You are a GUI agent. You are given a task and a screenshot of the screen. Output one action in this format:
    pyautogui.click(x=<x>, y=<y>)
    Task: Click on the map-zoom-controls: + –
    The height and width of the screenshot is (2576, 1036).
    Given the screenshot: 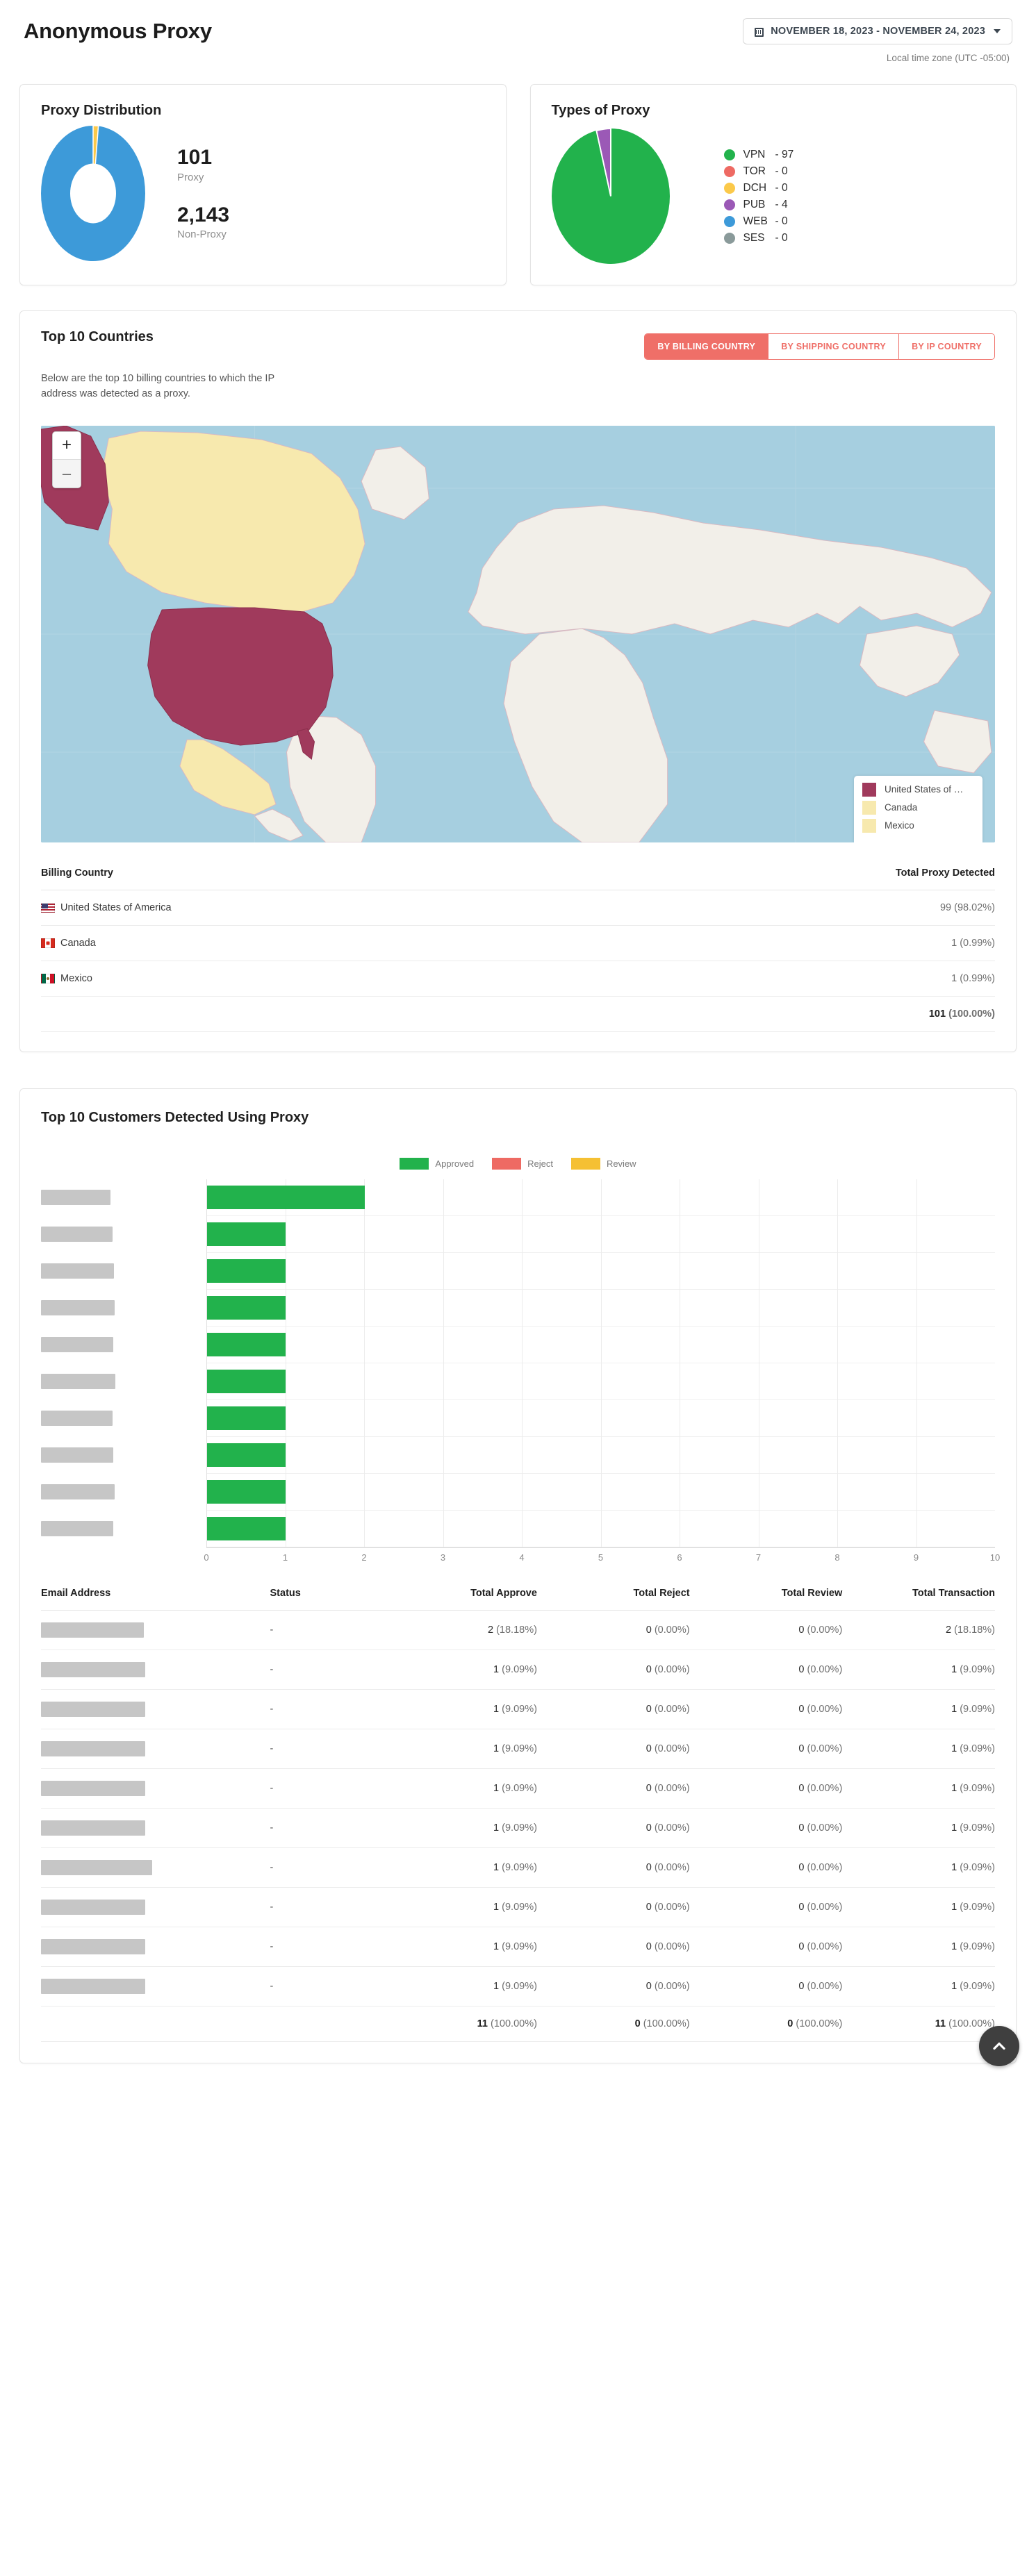 What is the action you would take?
    pyautogui.click(x=66, y=459)
    